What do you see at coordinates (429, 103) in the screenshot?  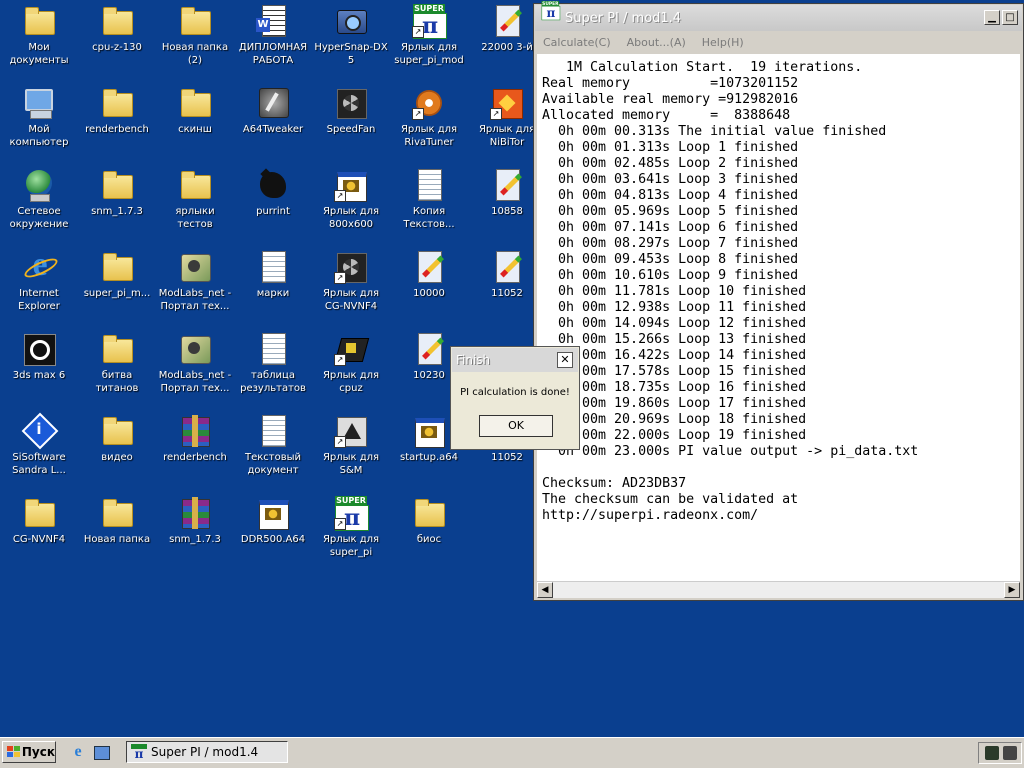 I see `rivatuner-gears-icon: ↗` at bounding box center [429, 103].